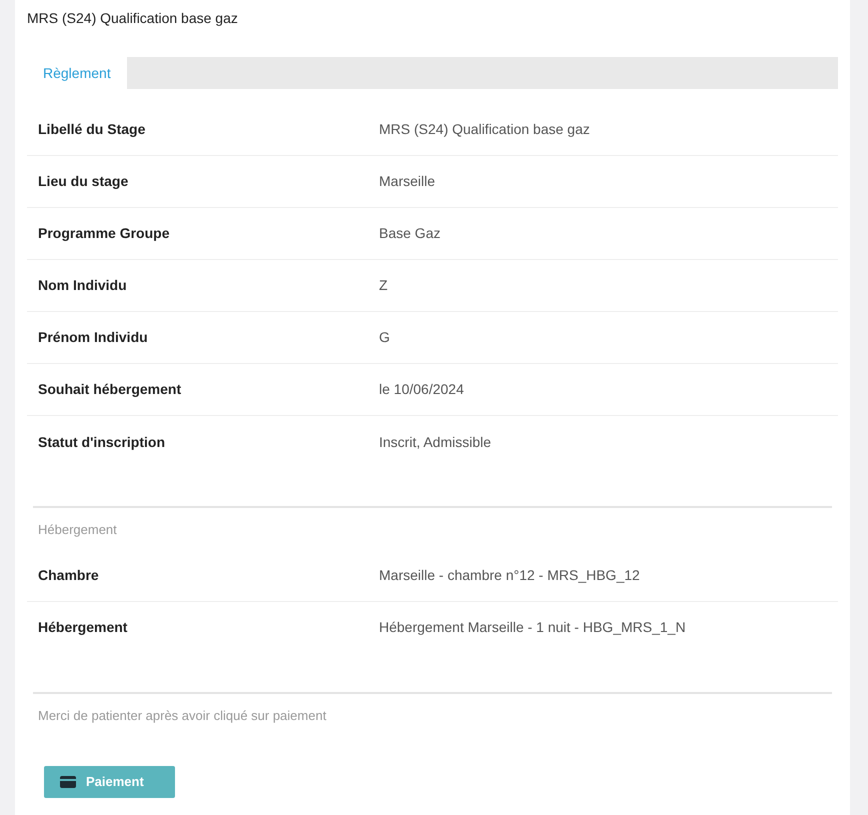  Describe the element at coordinates (133, 18) in the screenshot. I see `page-title: MRS (S24) Qualification base gaz` at that location.